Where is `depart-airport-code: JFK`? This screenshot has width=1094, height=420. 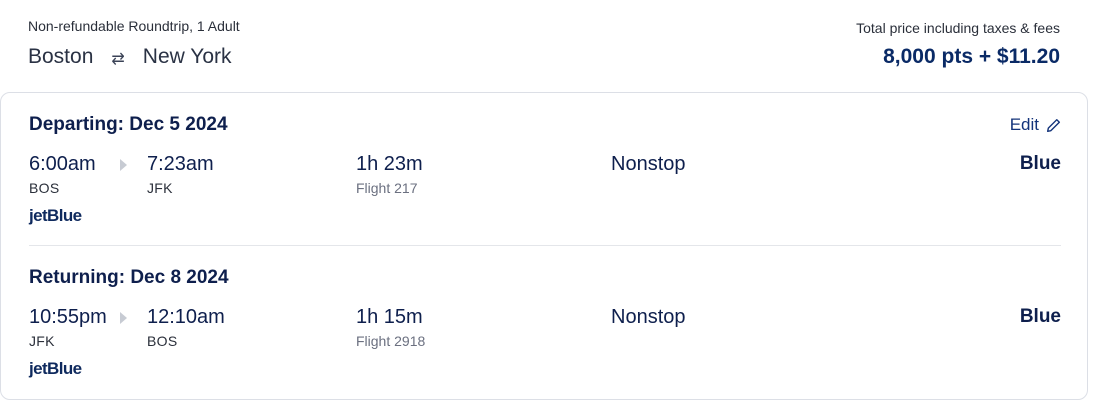
depart-airport-code: JFK is located at coordinates (42, 341).